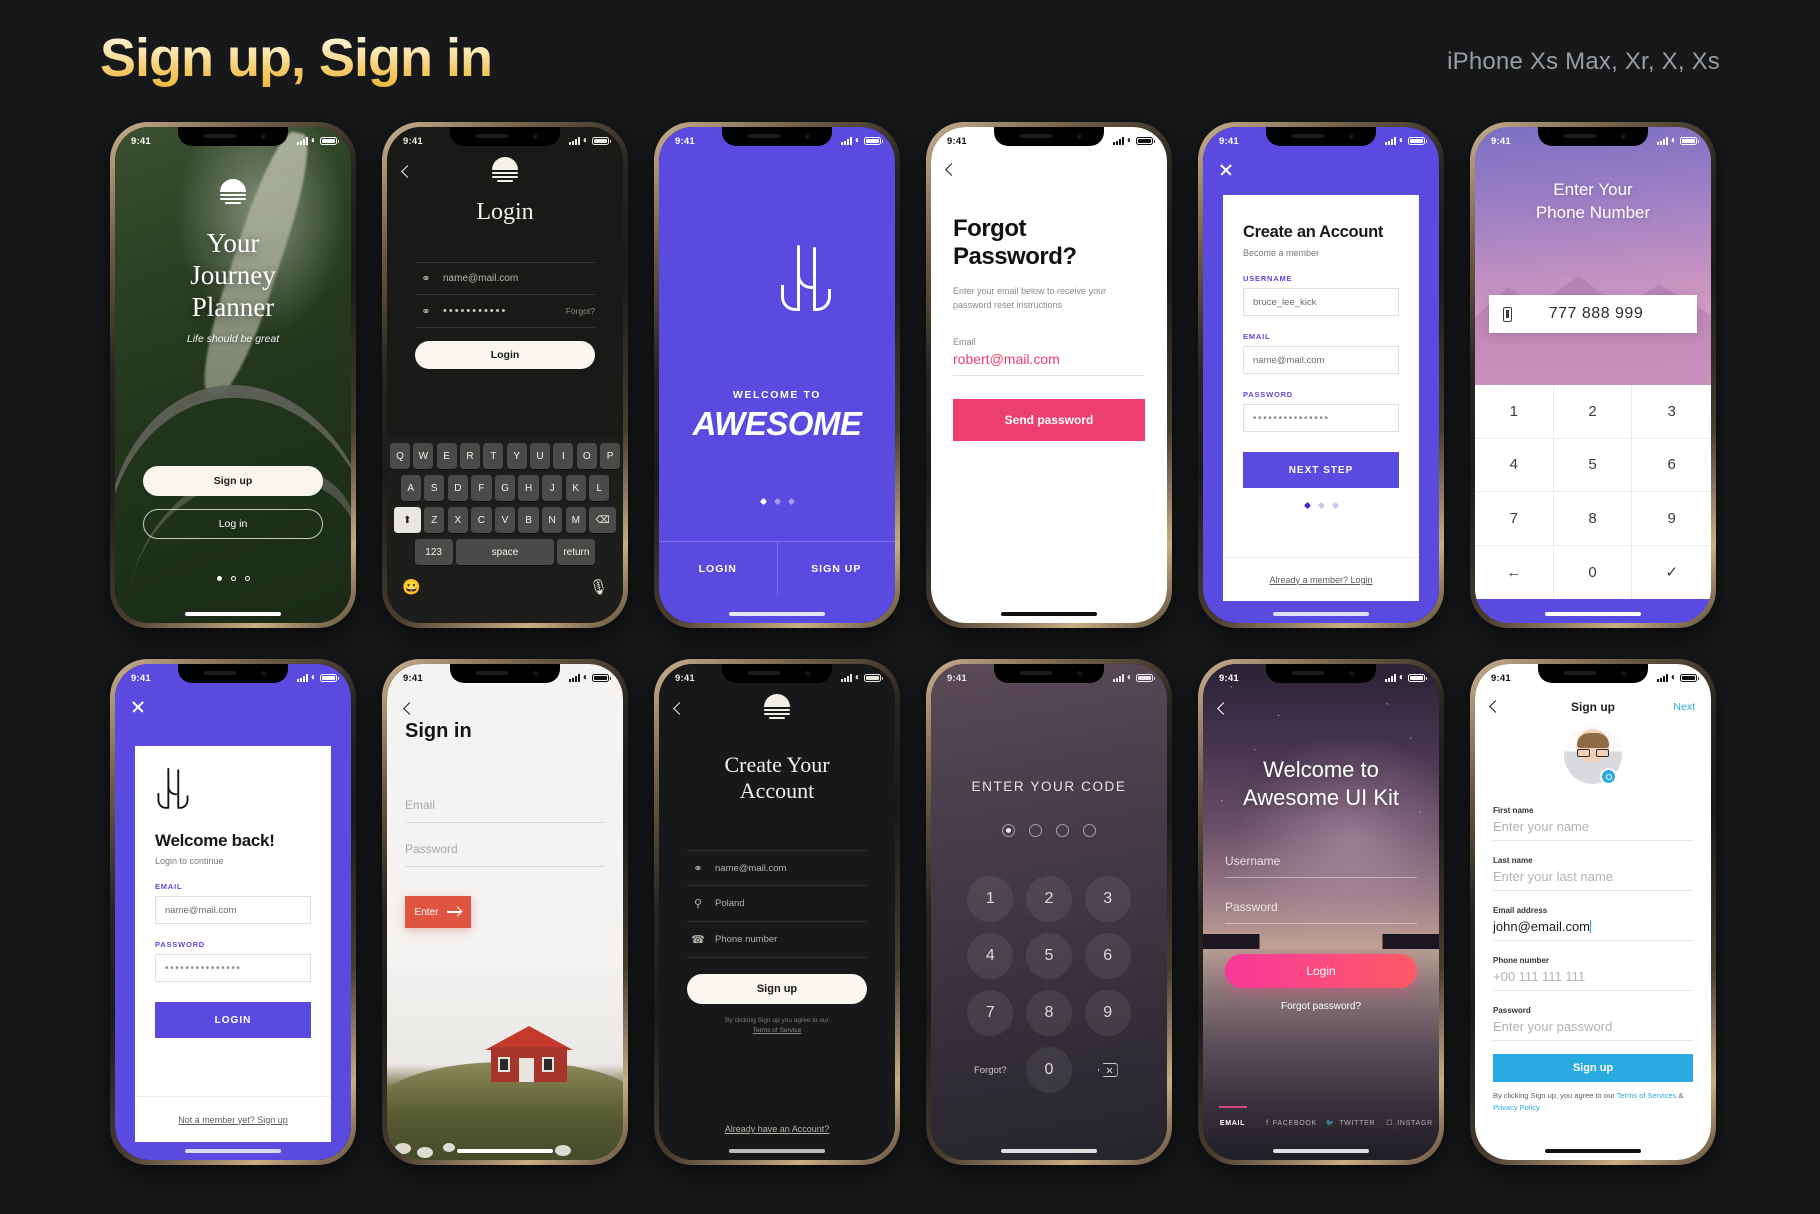 The image size is (1820, 1214). What do you see at coordinates (777, 375) in the screenshot?
I see `phone-awesome-welcome: 9:41 ◐ WELCOME TO AWESOME LOGIN SIGN UP` at bounding box center [777, 375].